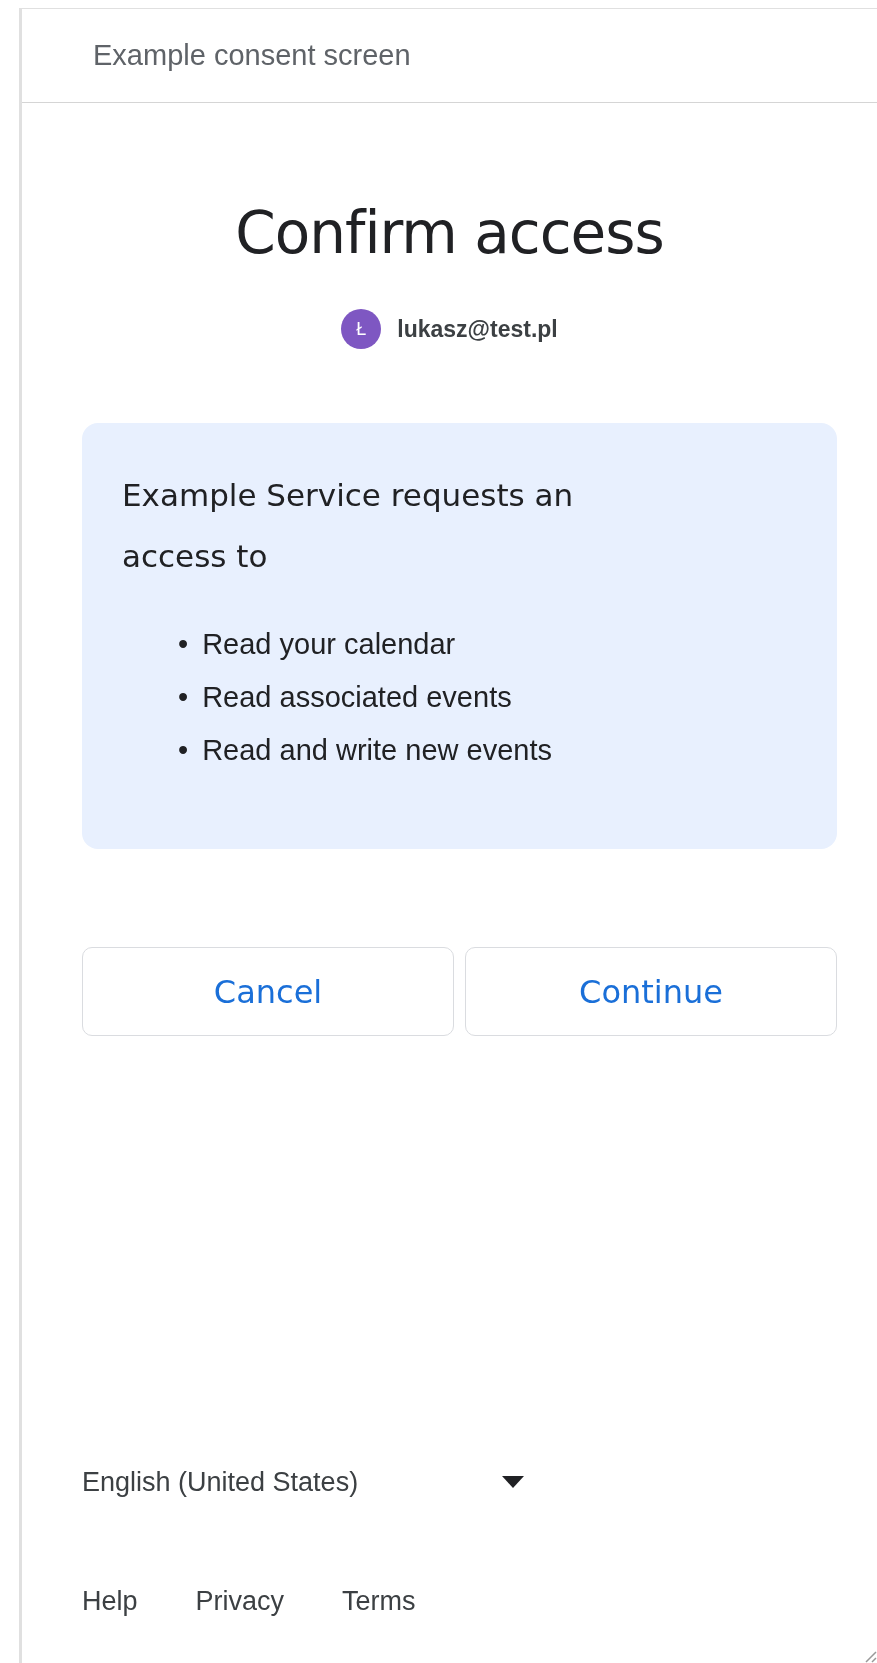 This screenshot has width=877, height=1663. Describe the element at coordinates (379, 1601) in the screenshot. I see `footer-link: Terms` at that location.